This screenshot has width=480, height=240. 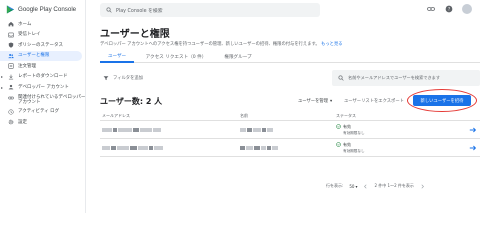 I want to click on rows-per-page-value: 50, so click(x=352, y=186).